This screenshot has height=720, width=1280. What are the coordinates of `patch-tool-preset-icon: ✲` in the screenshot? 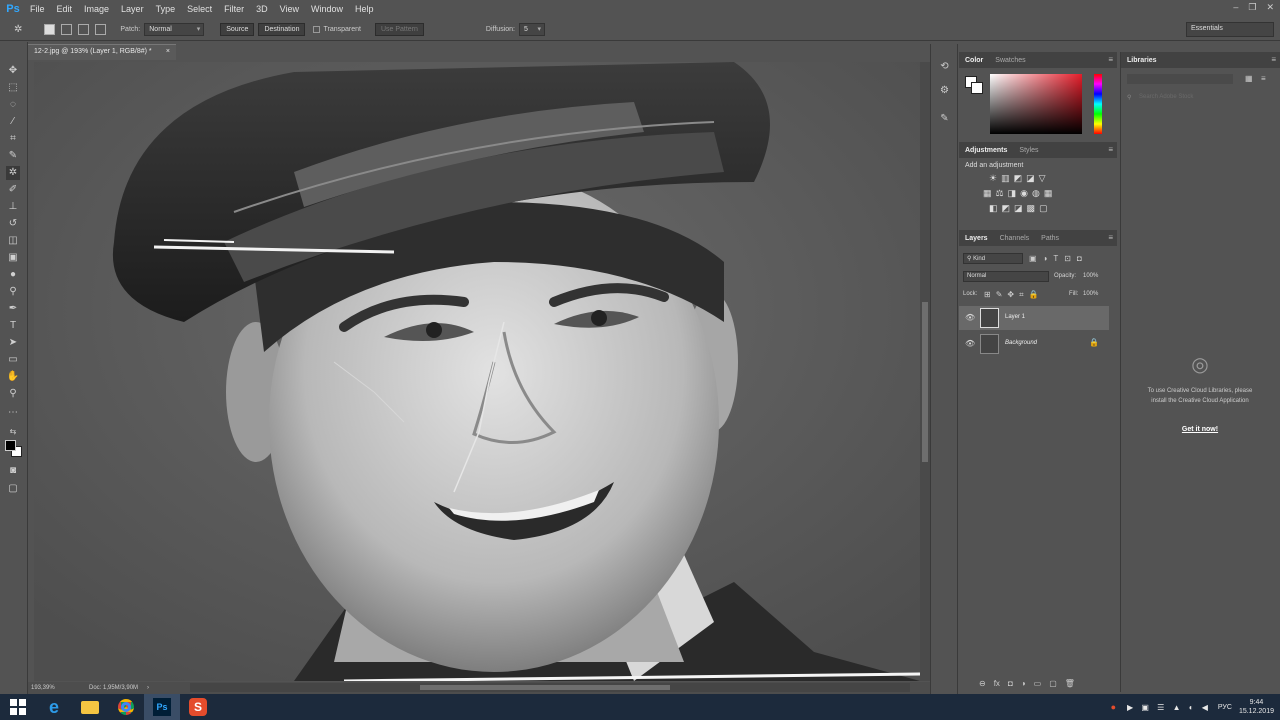 It's located at (18, 29).